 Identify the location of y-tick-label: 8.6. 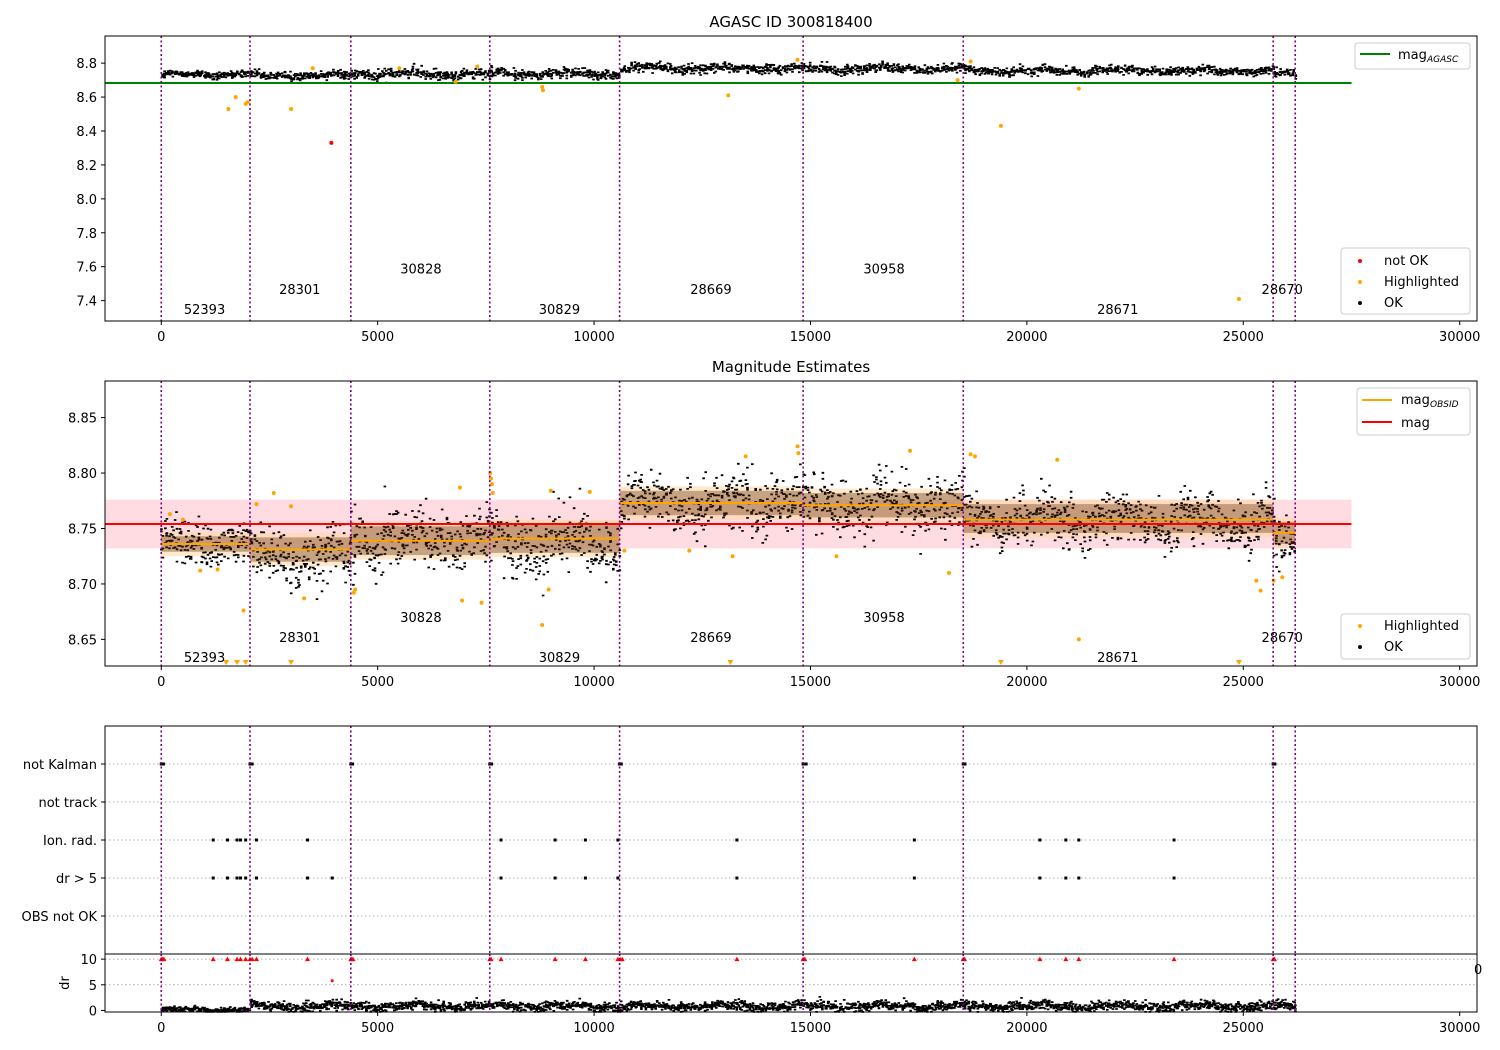
(86, 98).